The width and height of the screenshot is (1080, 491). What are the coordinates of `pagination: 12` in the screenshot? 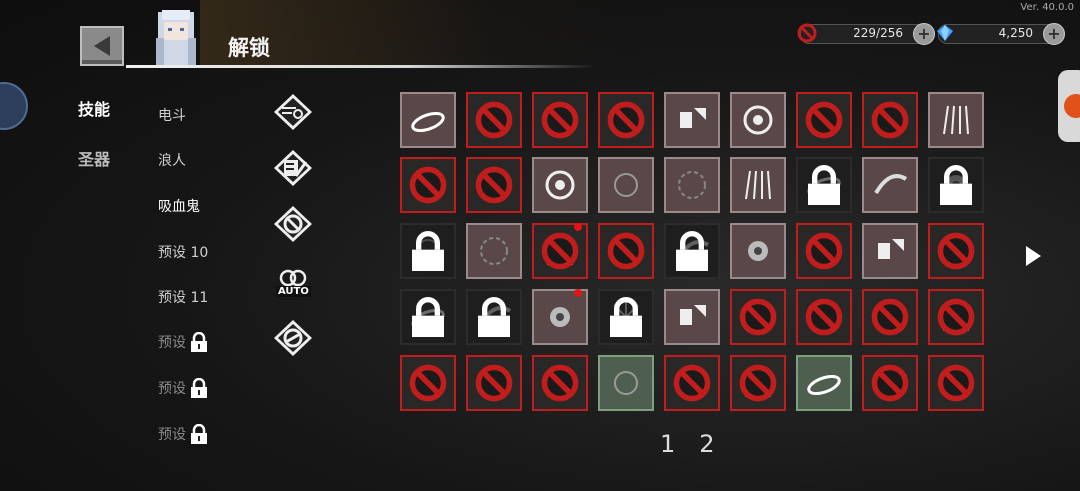 It's located at (699, 444).